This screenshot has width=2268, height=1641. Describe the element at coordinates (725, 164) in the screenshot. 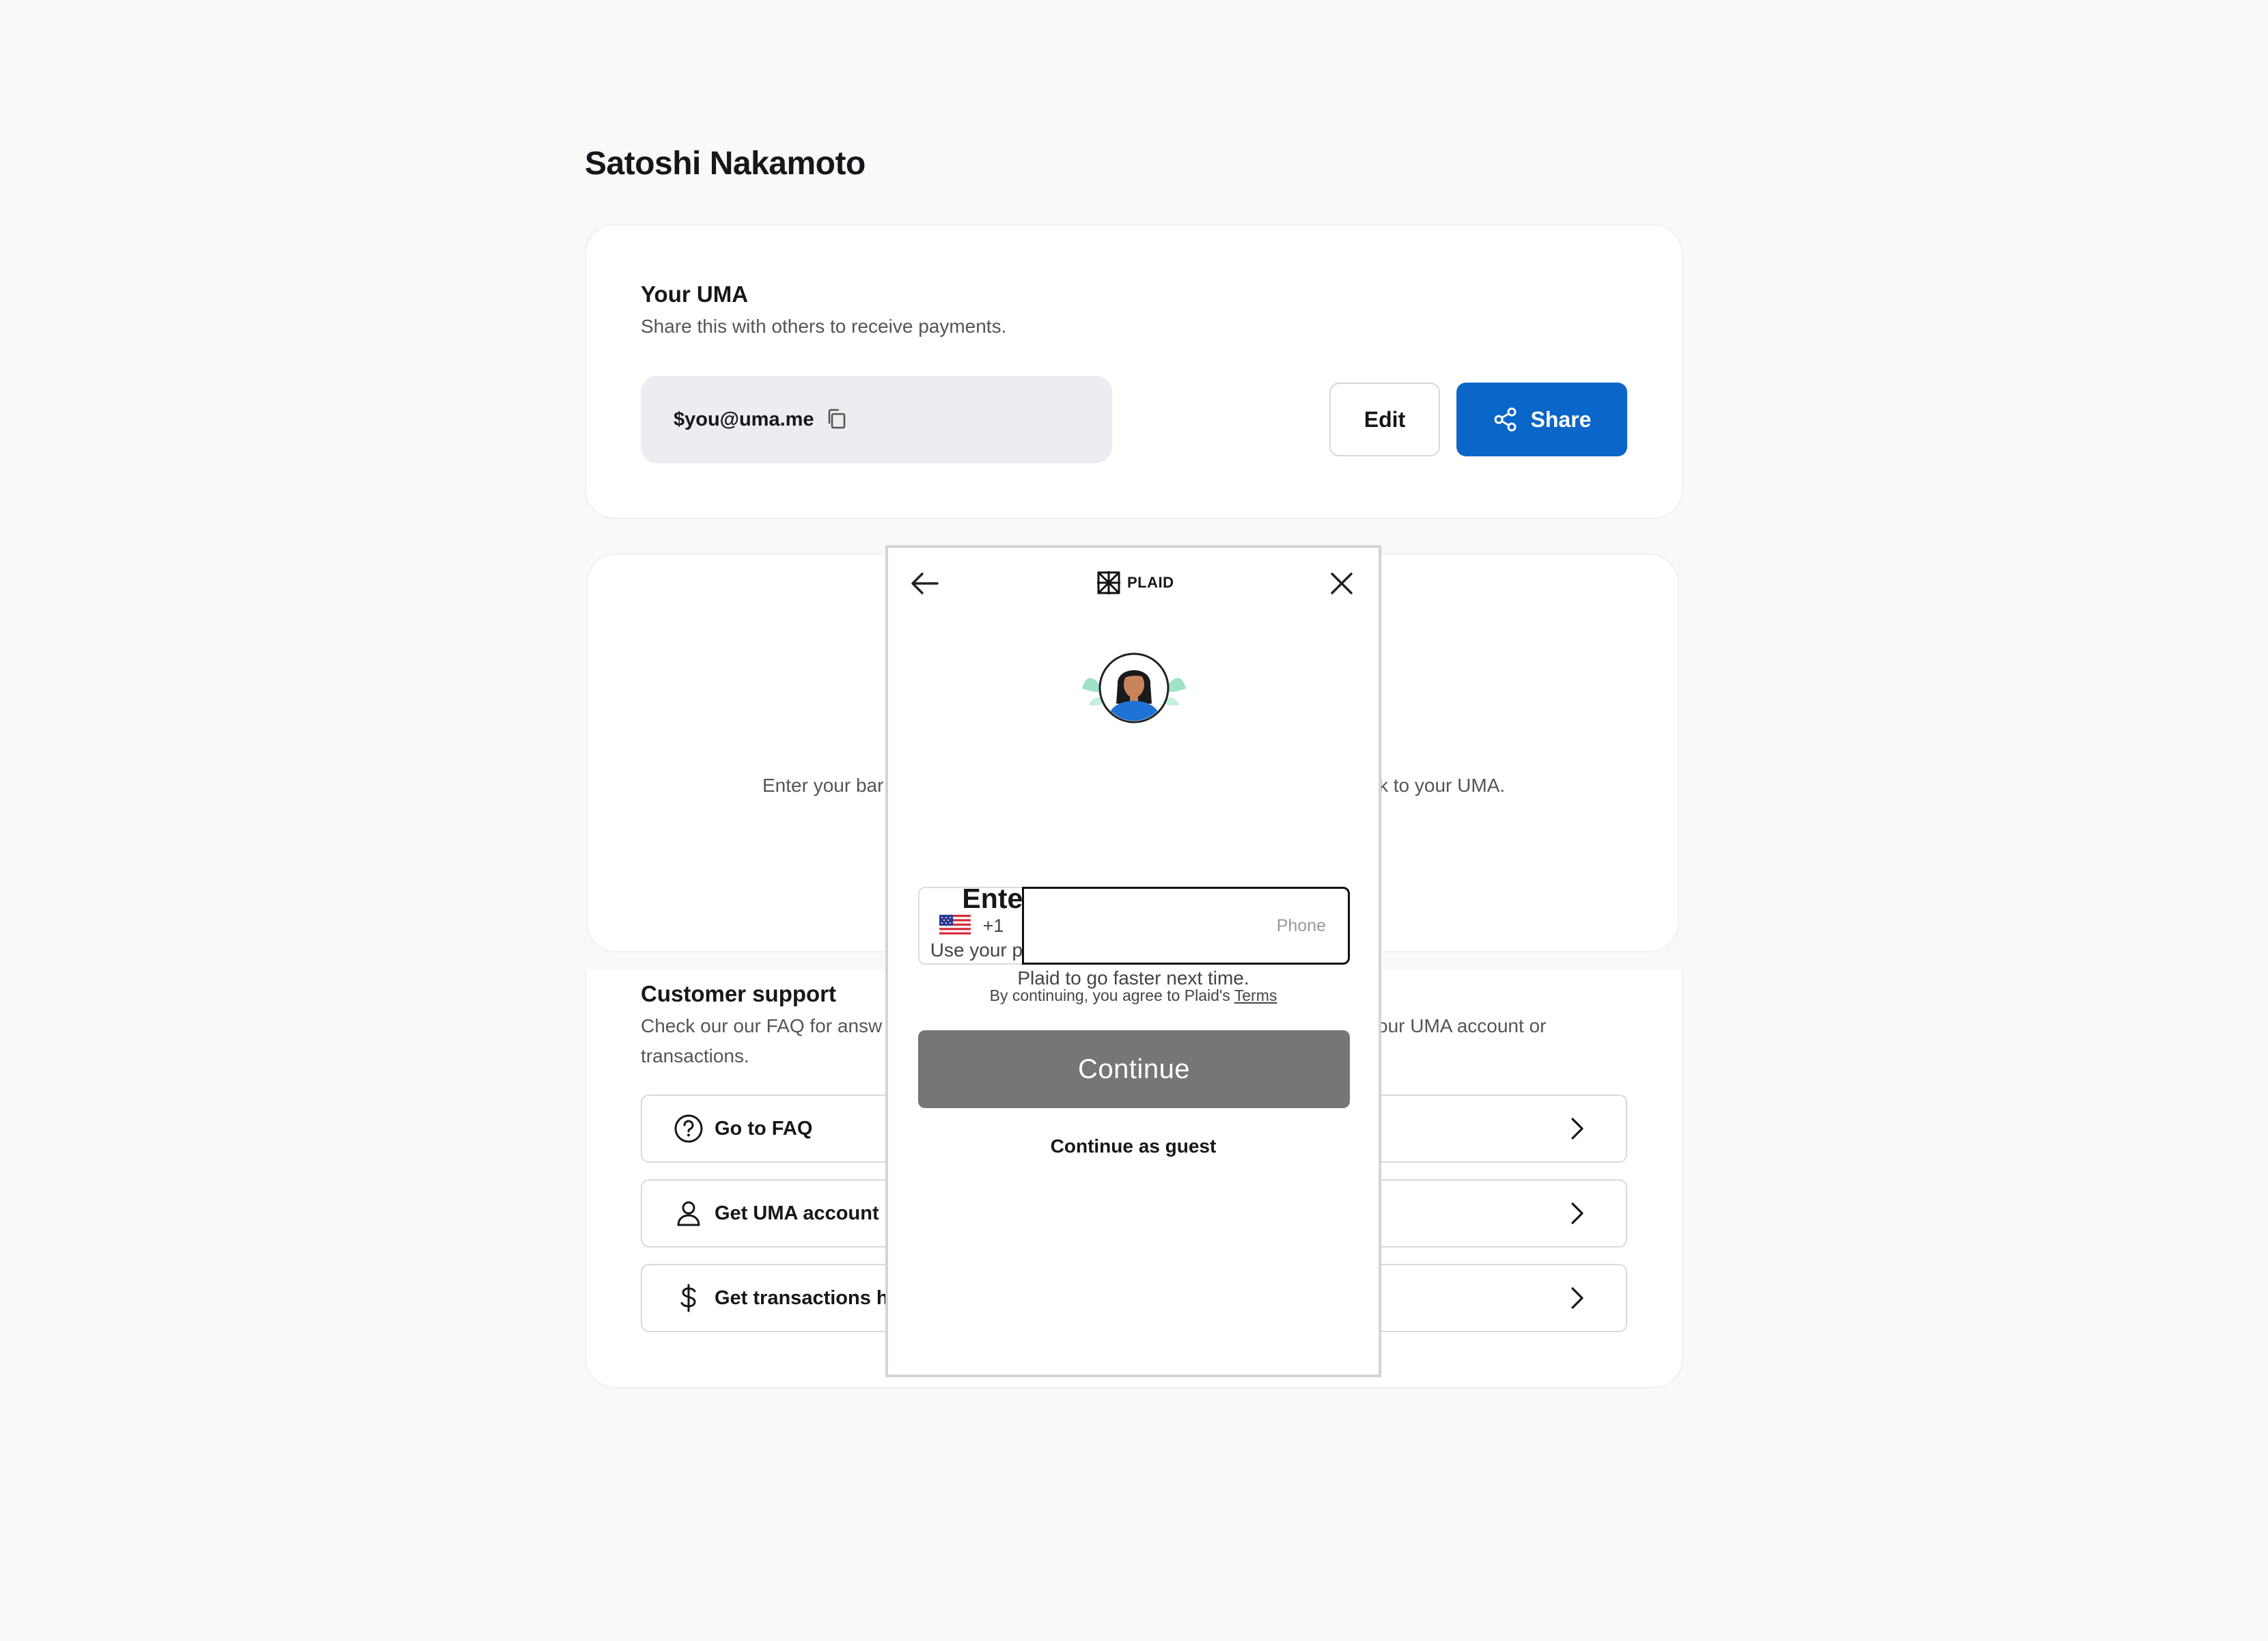

I see `page-title: Satoshi Nakamoto` at that location.